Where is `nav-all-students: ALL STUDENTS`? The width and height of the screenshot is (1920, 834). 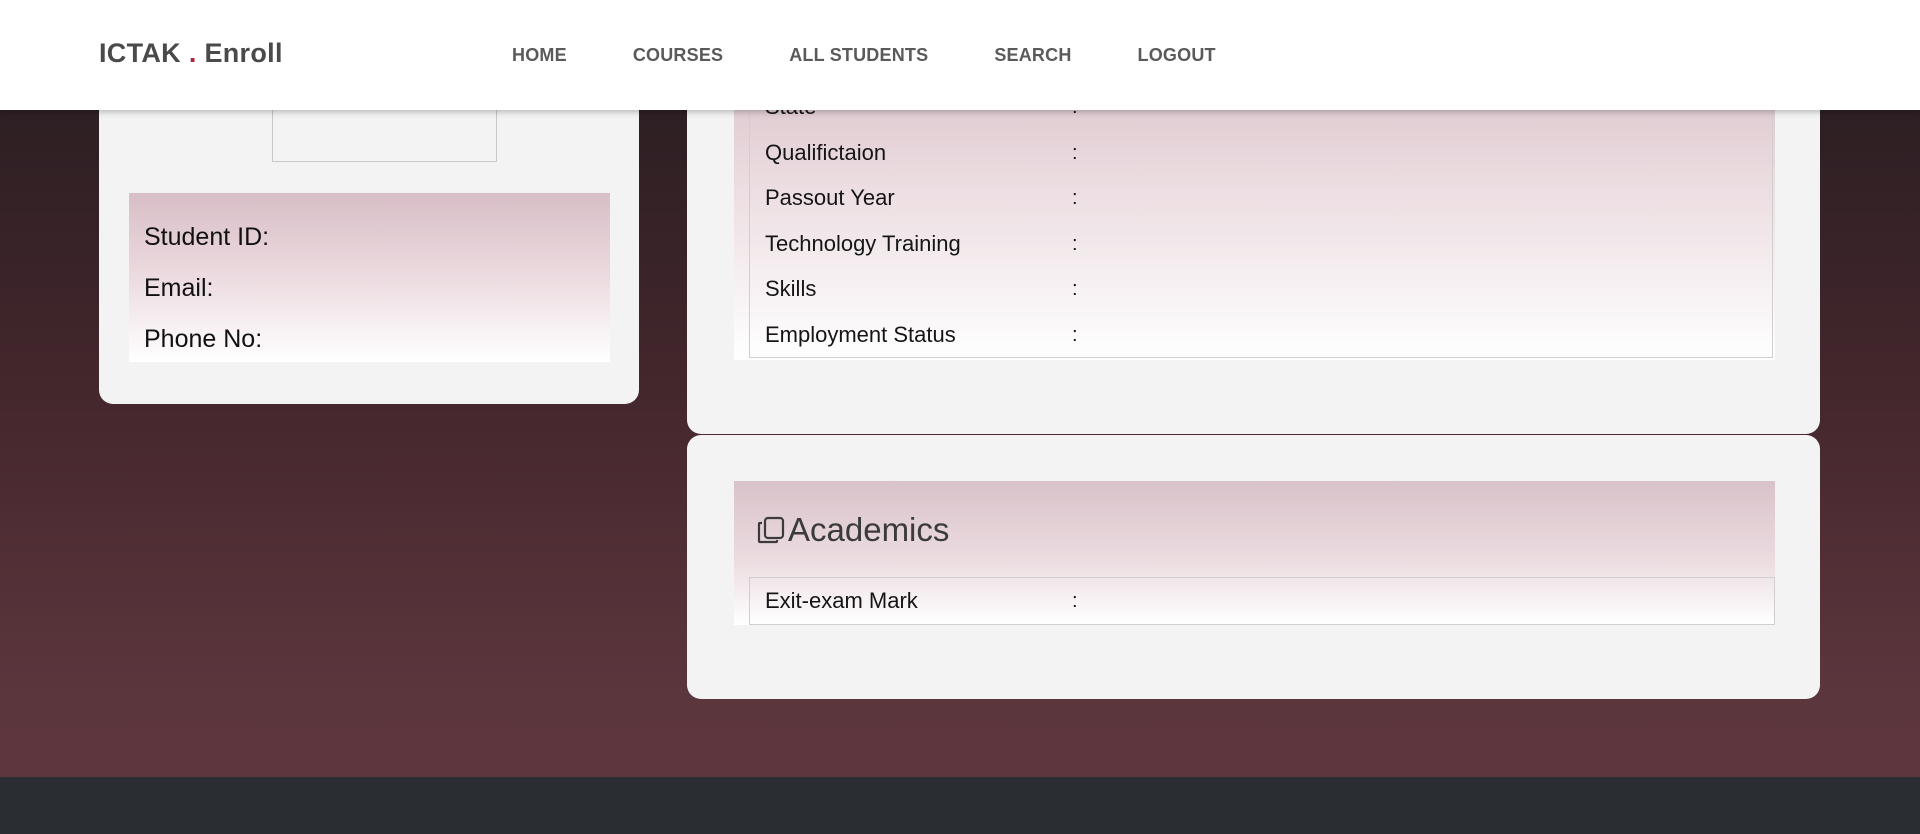
nav-all-students: ALL STUDENTS is located at coordinates (858, 55).